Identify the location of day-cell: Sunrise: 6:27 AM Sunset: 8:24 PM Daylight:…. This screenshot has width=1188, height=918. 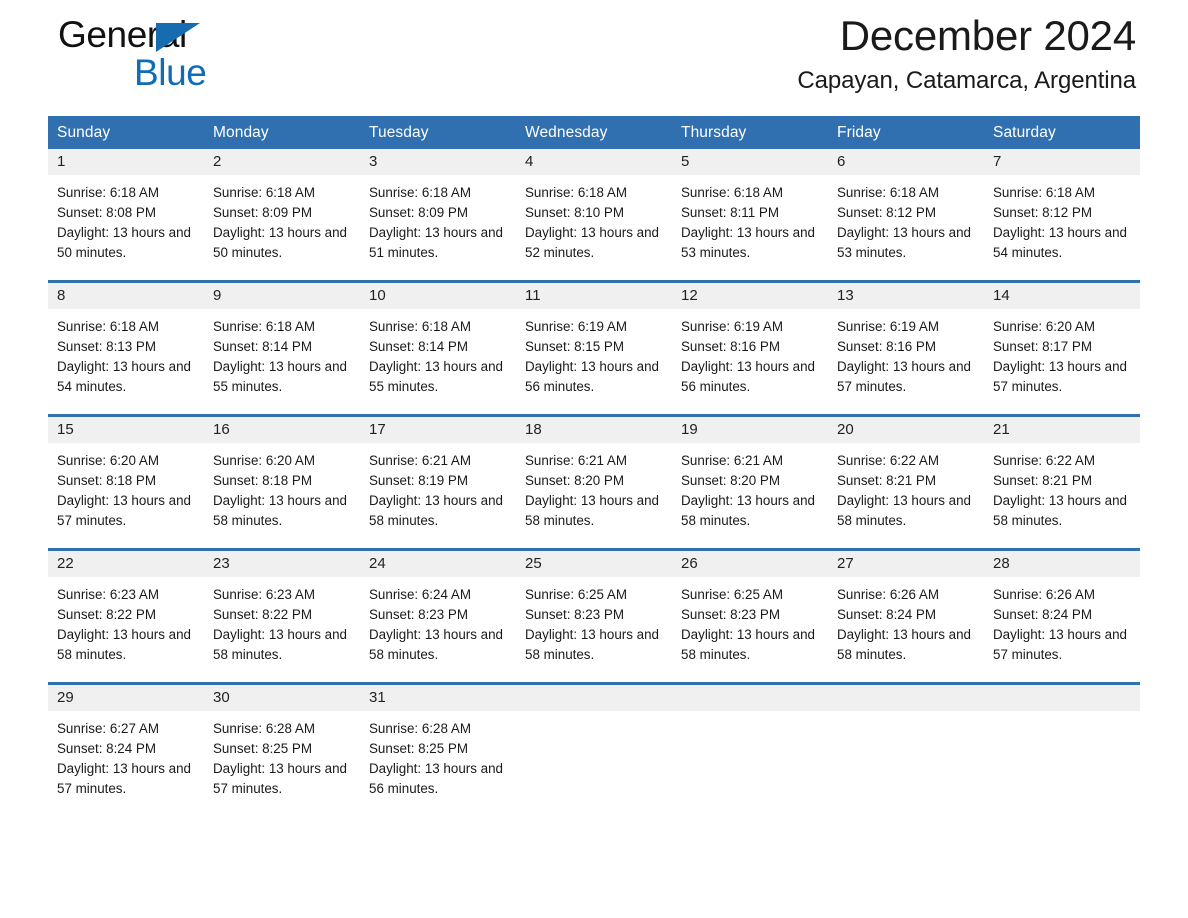
(126, 758).